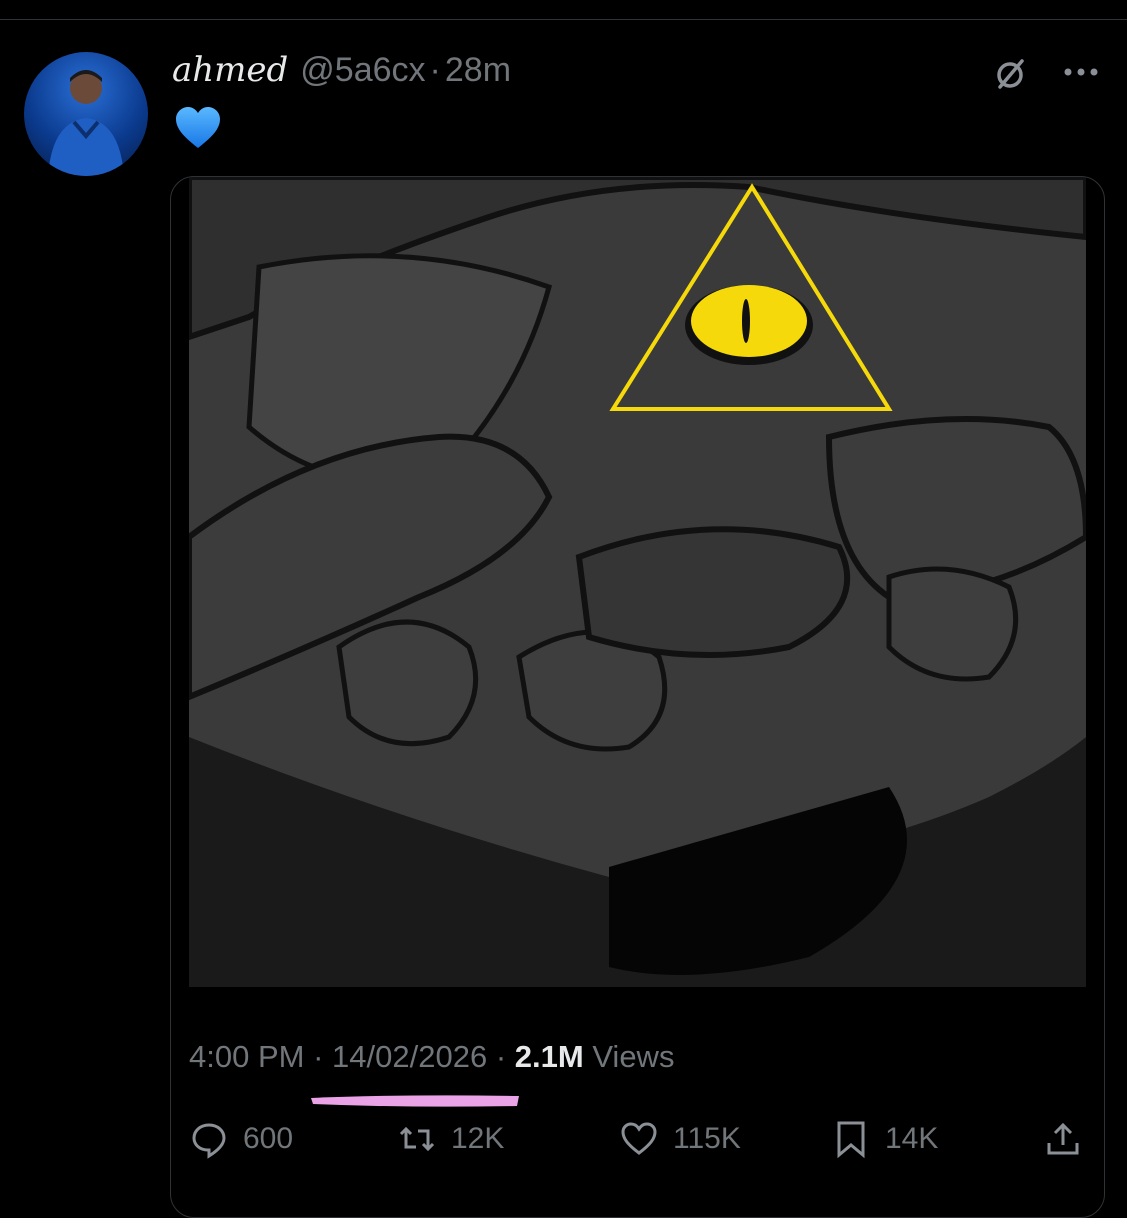 The height and width of the screenshot is (1218, 1127). What do you see at coordinates (563, 19) in the screenshot?
I see `top-divider` at bounding box center [563, 19].